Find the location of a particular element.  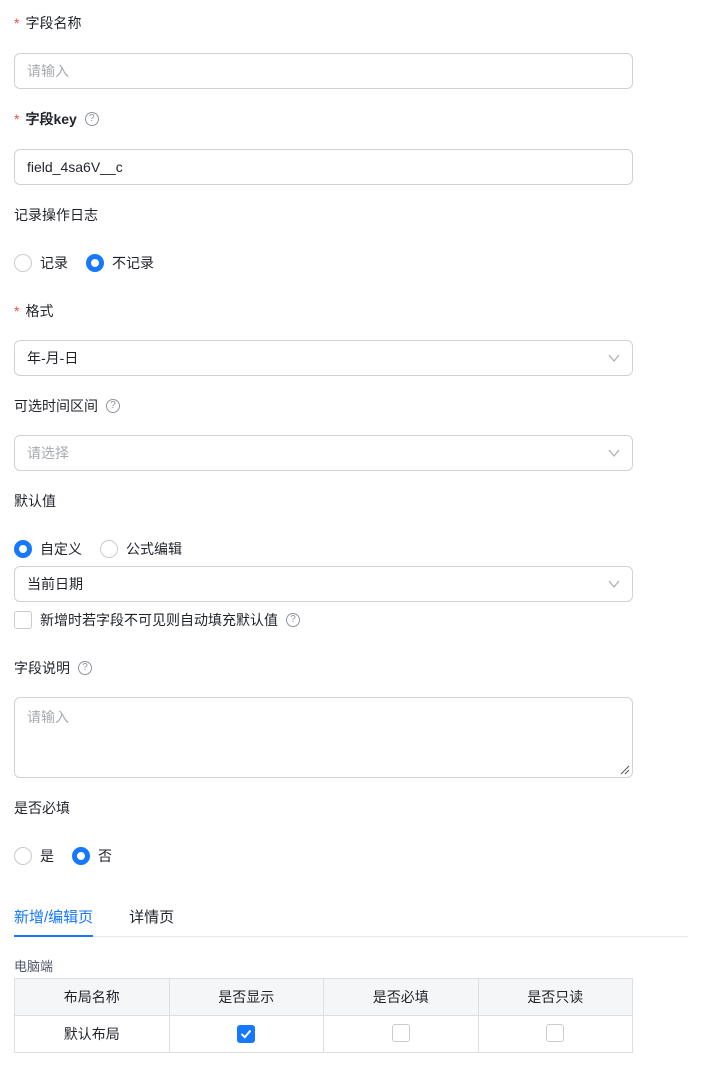

default-value-label-text: 默认值 is located at coordinates (35, 501).